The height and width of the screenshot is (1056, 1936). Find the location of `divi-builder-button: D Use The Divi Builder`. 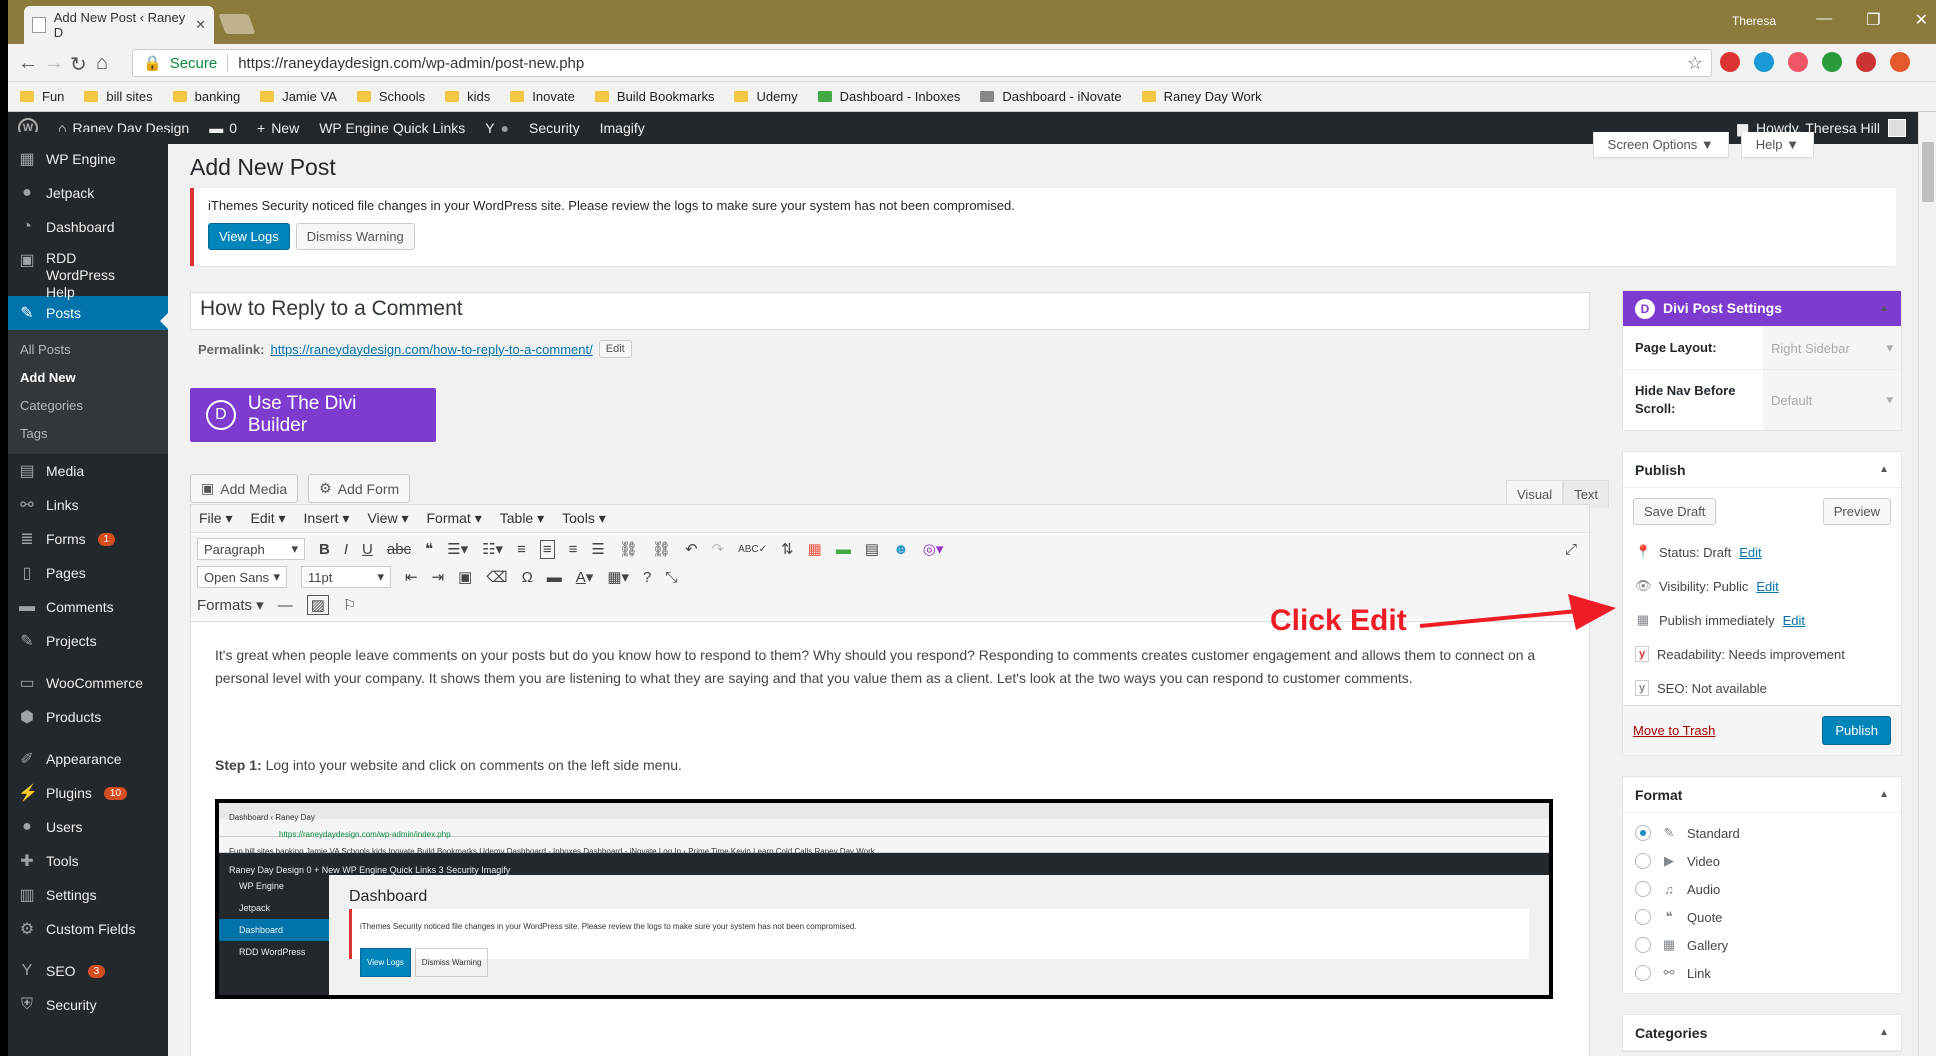

divi-builder-button: D Use The Divi Builder is located at coordinates (313, 415).